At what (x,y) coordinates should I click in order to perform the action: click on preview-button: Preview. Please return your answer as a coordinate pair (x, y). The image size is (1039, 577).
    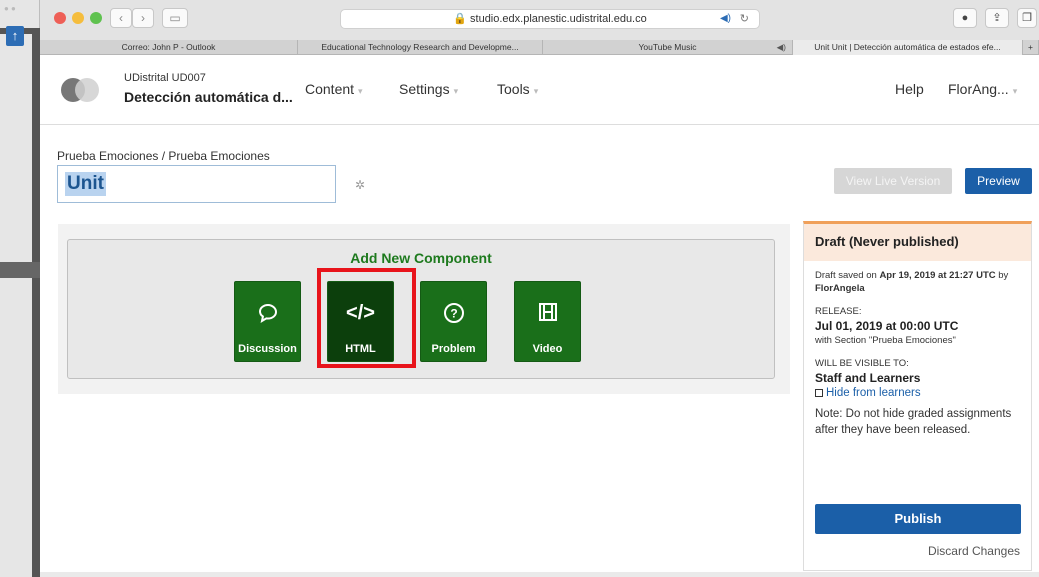
    Looking at the image, I should click on (998, 181).